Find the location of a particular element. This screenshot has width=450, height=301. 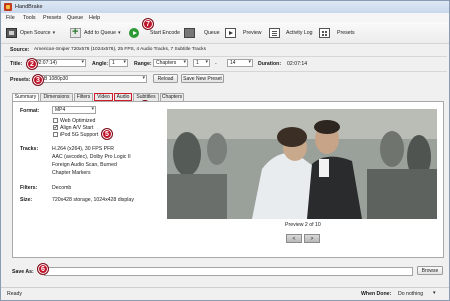

track-item: Chapter Markers is located at coordinates (71, 173).